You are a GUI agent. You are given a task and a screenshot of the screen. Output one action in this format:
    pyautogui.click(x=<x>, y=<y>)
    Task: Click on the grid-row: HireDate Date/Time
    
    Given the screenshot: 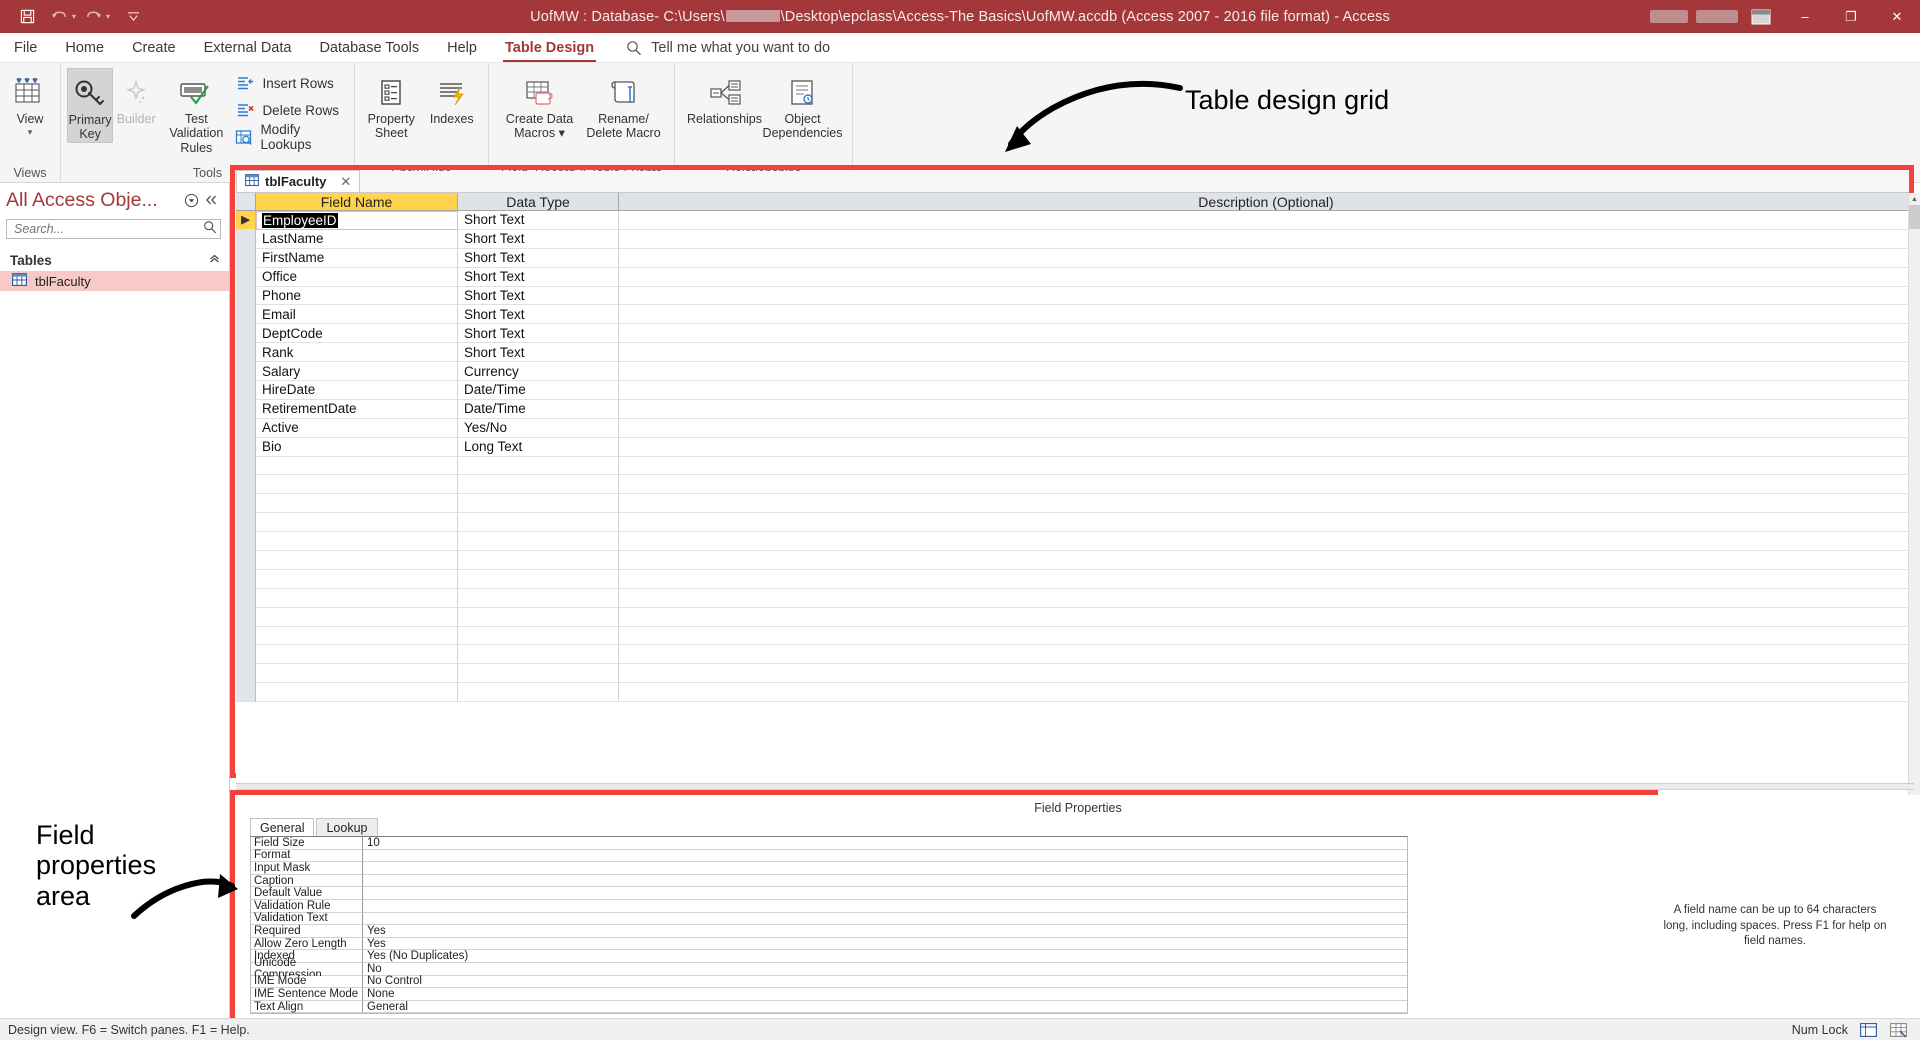 What is the action you would take?
    pyautogui.click(x=1075, y=390)
    